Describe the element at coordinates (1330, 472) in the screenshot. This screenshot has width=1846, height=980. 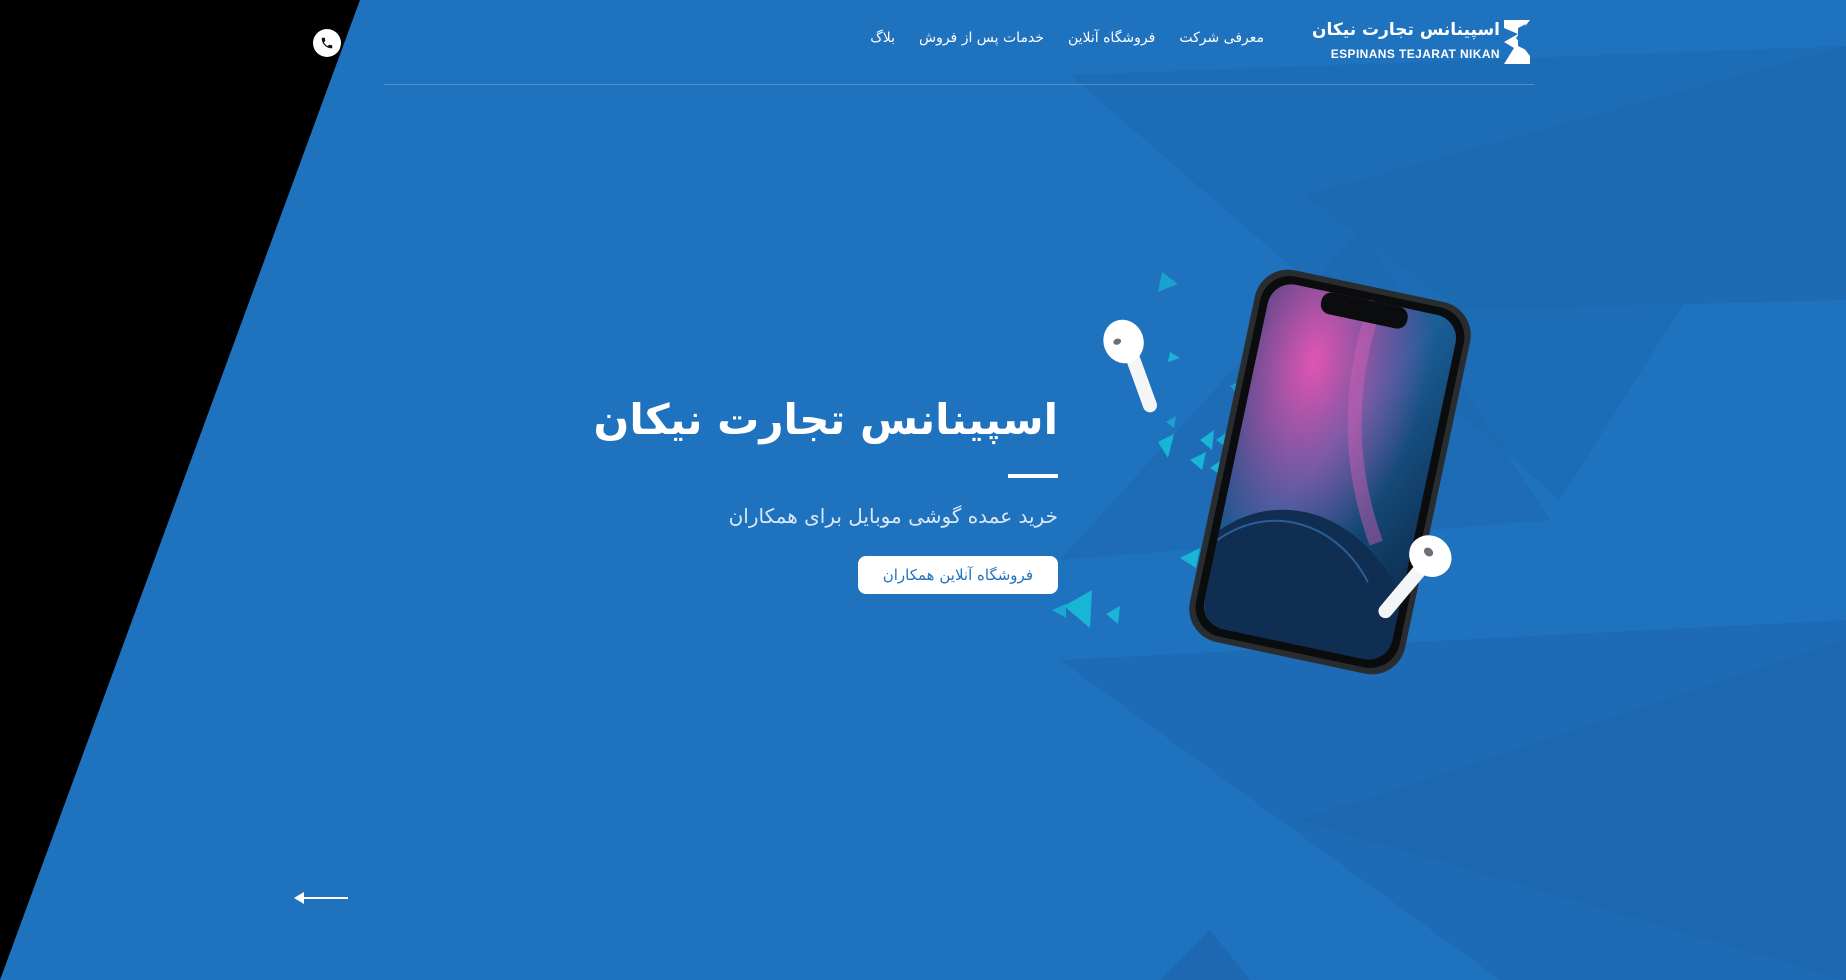
I see `smartphone` at that location.